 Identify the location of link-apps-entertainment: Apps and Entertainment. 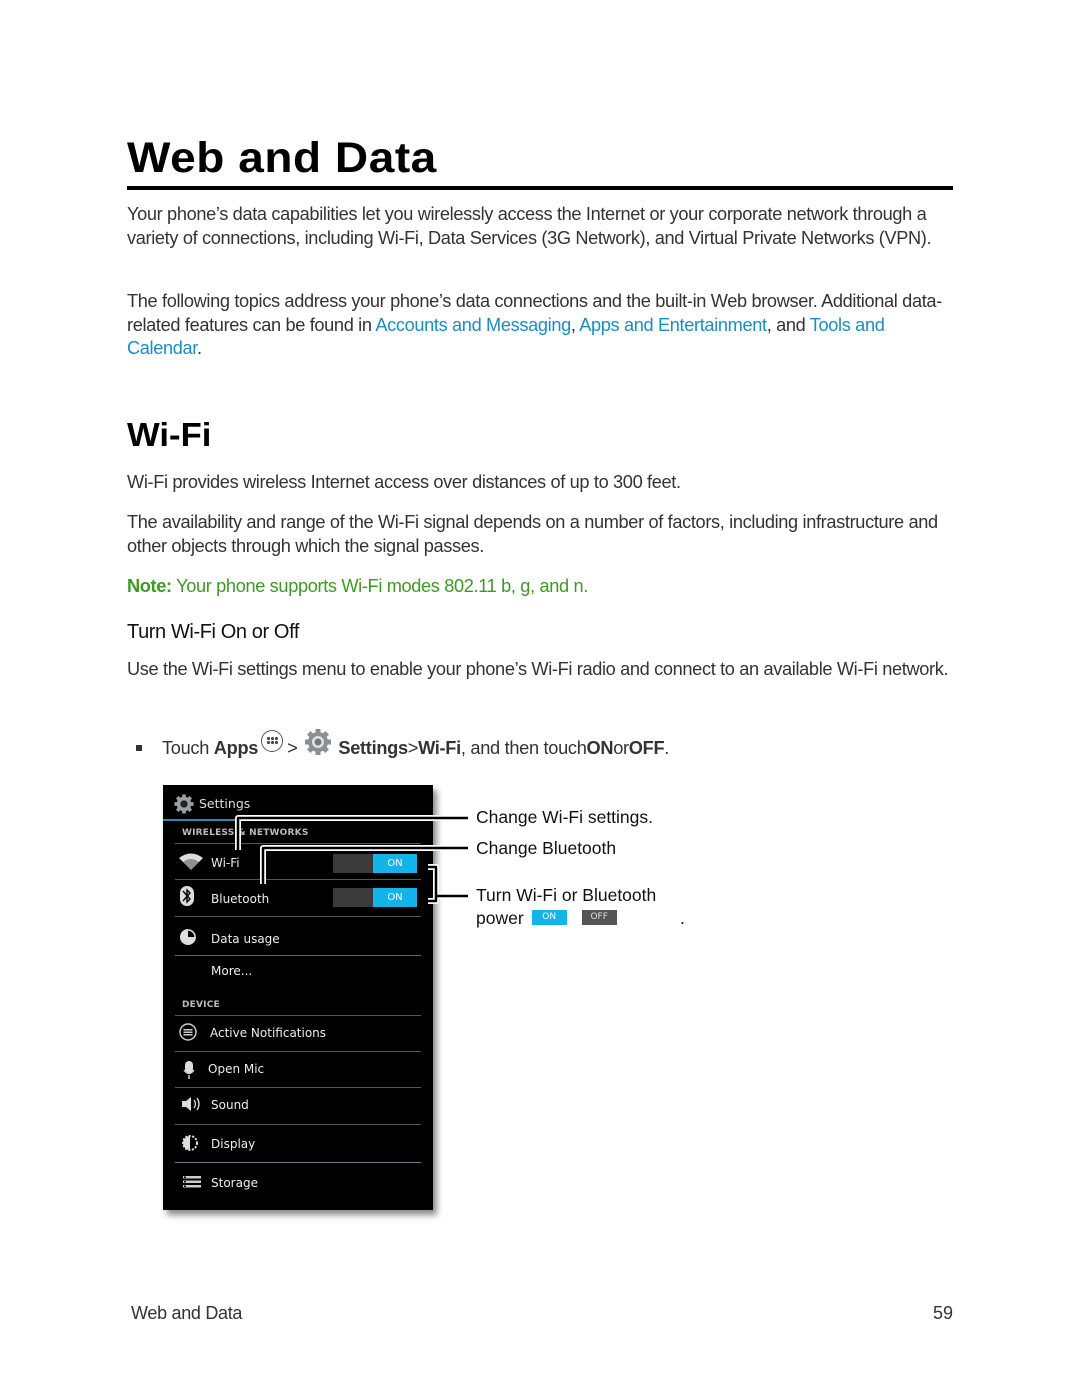
(673, 325).